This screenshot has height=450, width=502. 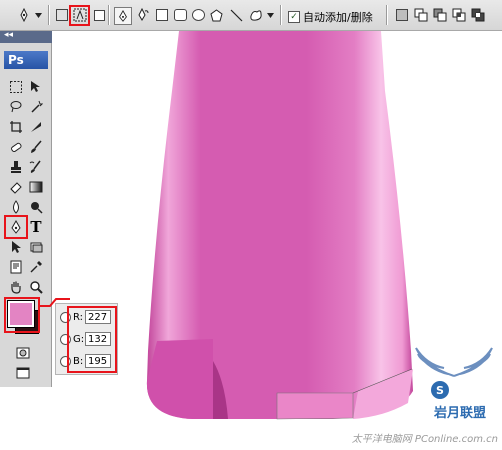 I want to click on hand-tool-icon, so click(x=16, y=287).